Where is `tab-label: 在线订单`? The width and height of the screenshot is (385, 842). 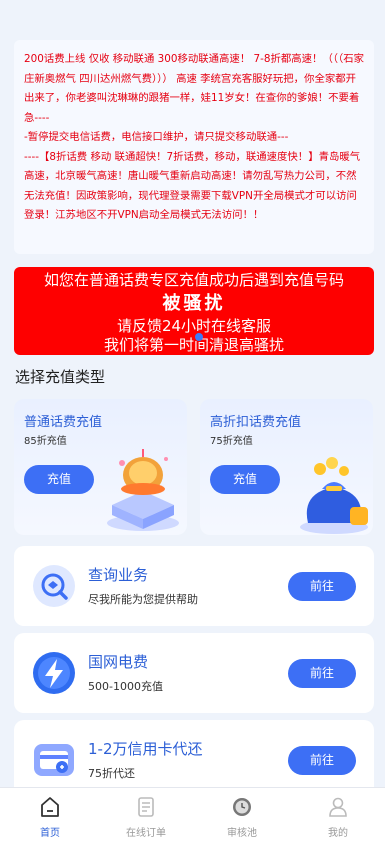 tab-label: 在线订单 is located at coordinates (146, 833).